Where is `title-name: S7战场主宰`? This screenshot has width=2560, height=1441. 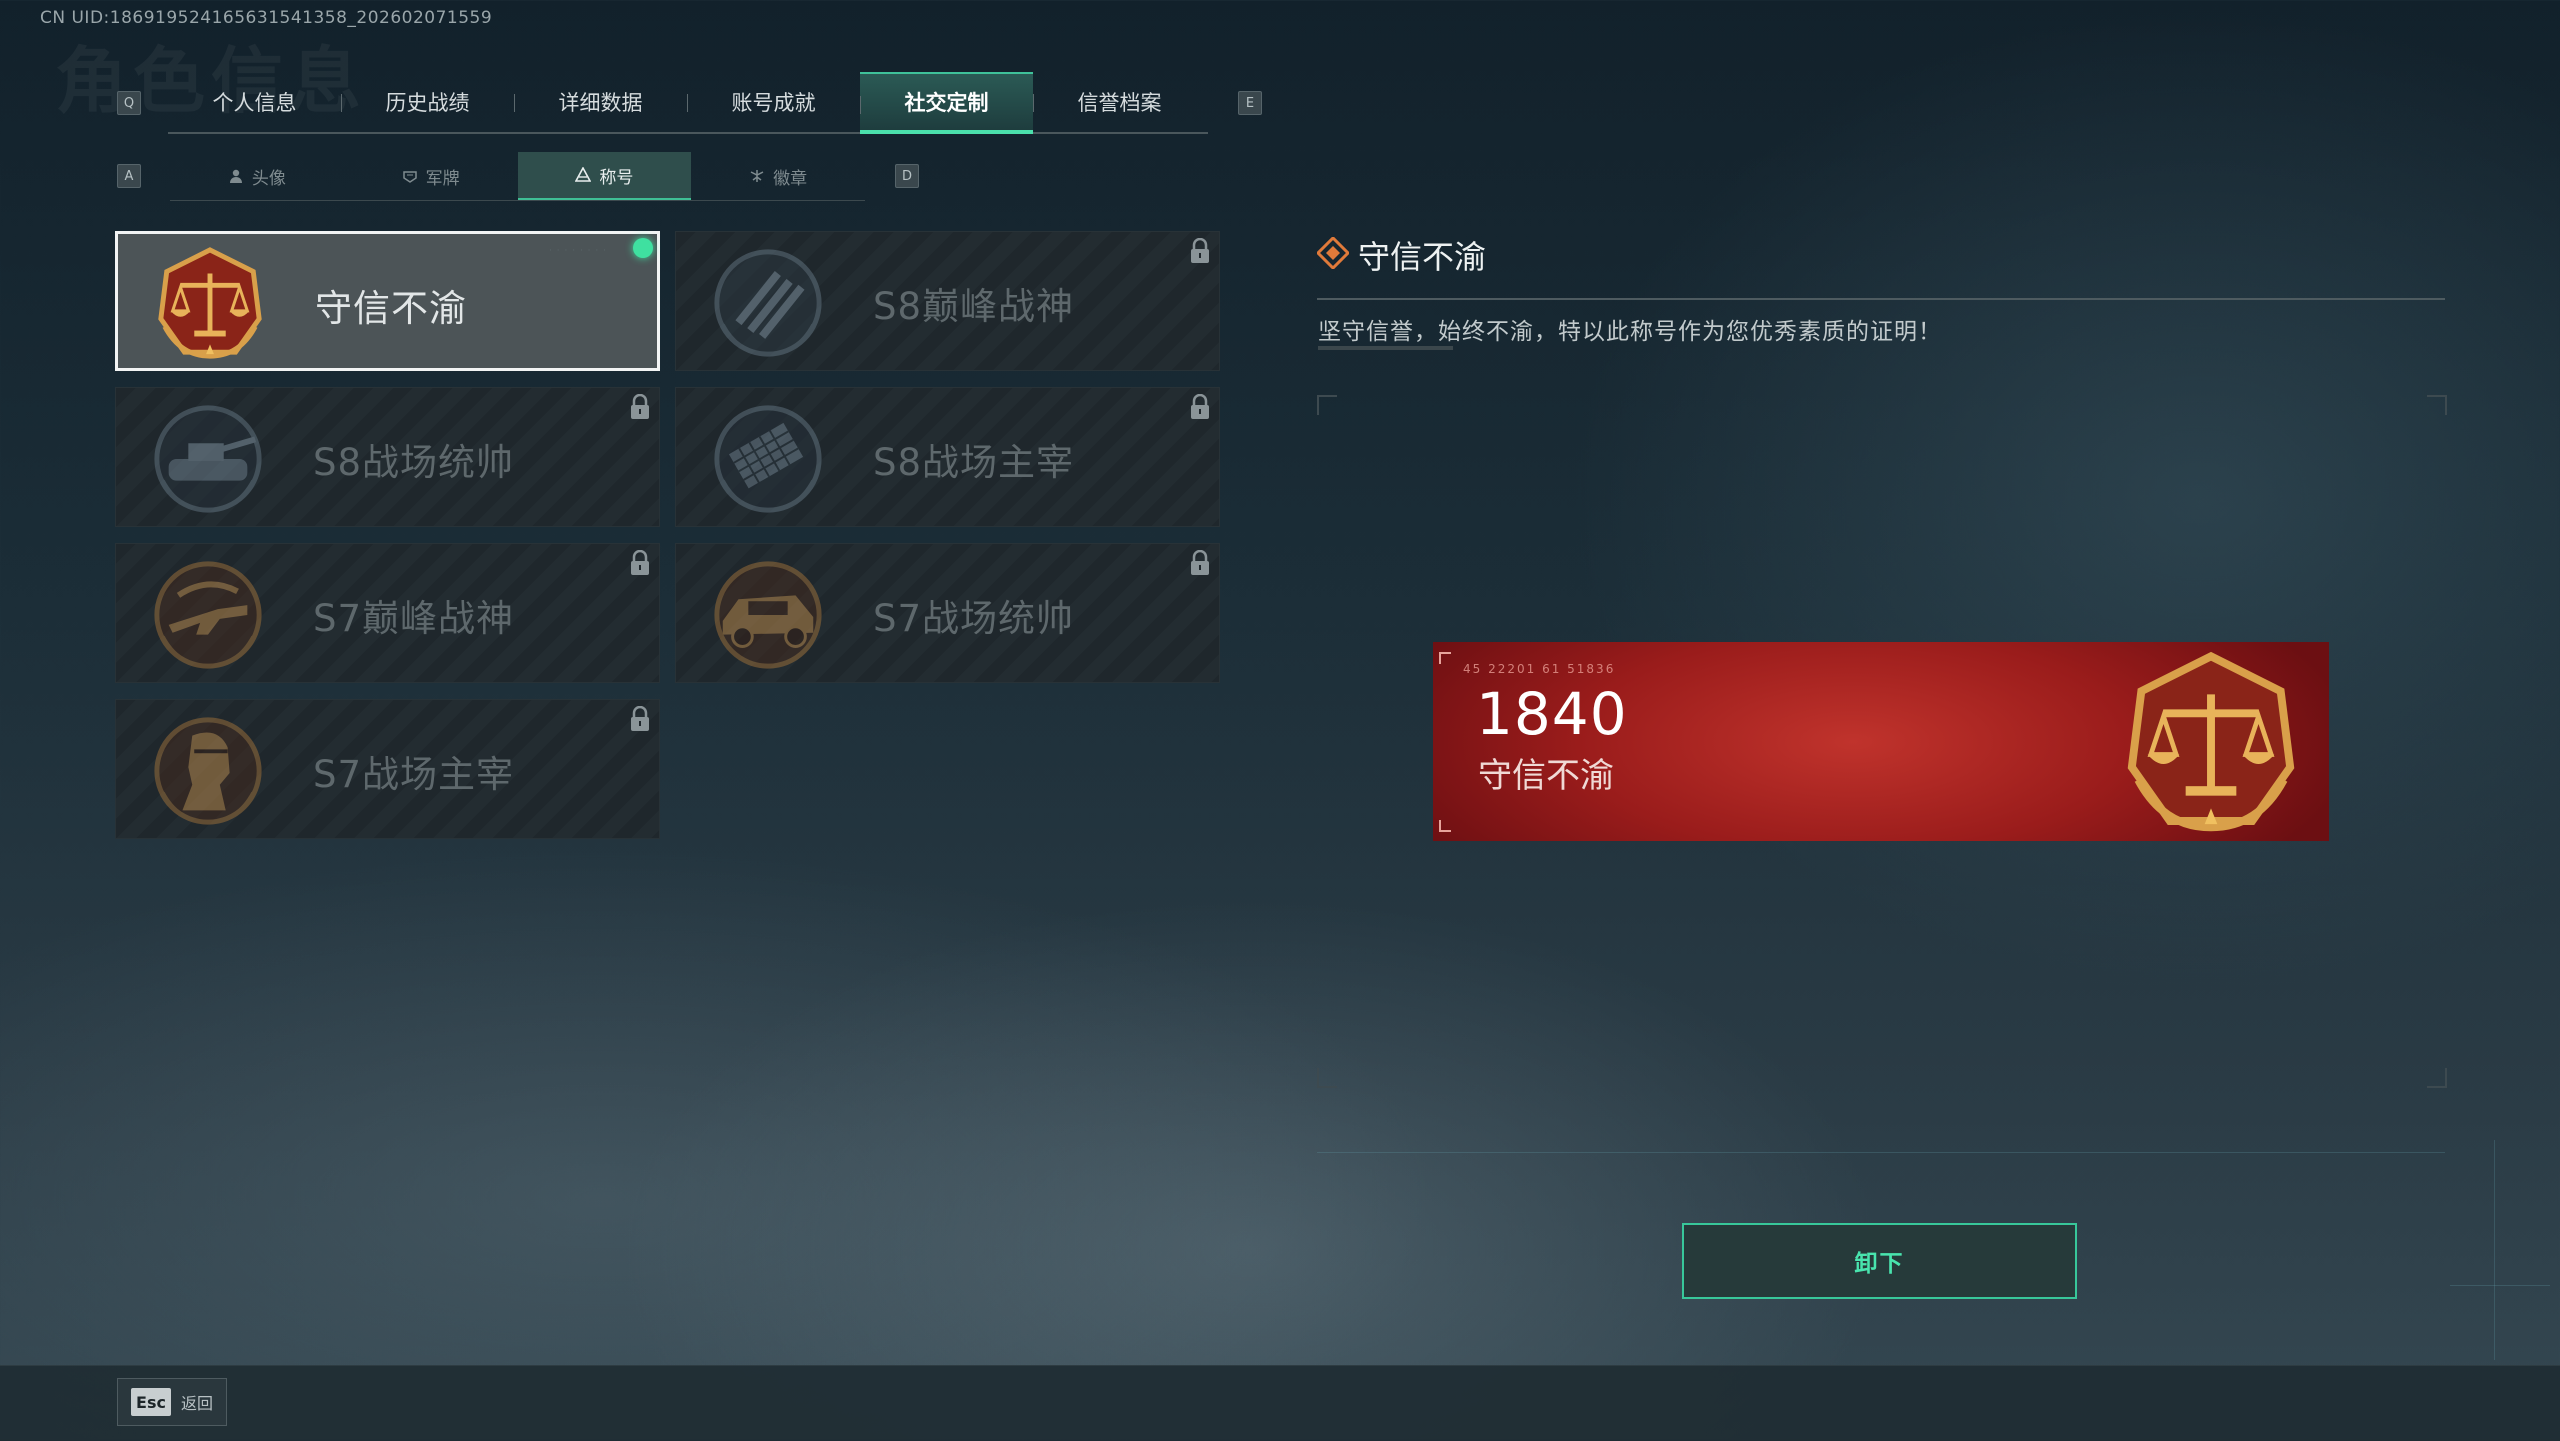
title-name: S7战场主宰 is located at coordinates (414, 774).